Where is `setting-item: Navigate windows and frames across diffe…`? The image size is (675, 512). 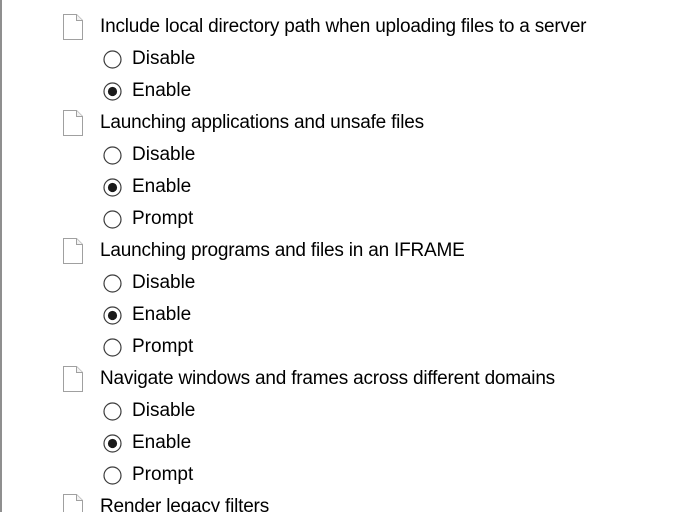
setting-item: Navigate windows and frames across diffe… is located at coordinates (368, 379).